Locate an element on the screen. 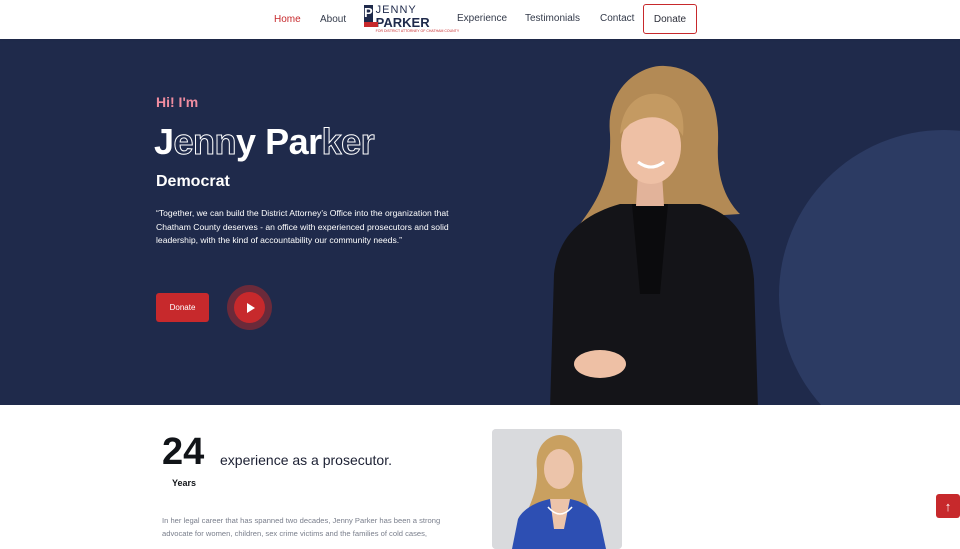 The height and width of the screenshot is (549, 960). scroll-to-top-button: ↑ is located at coordinates (948, 506).